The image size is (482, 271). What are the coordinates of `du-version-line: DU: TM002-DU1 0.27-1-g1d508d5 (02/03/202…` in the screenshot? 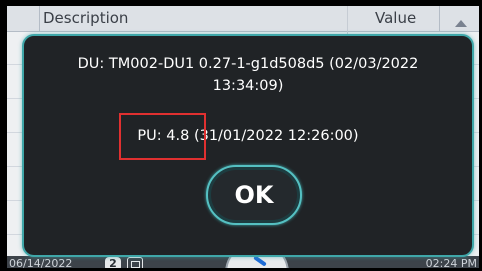 It's located at (248, 64).